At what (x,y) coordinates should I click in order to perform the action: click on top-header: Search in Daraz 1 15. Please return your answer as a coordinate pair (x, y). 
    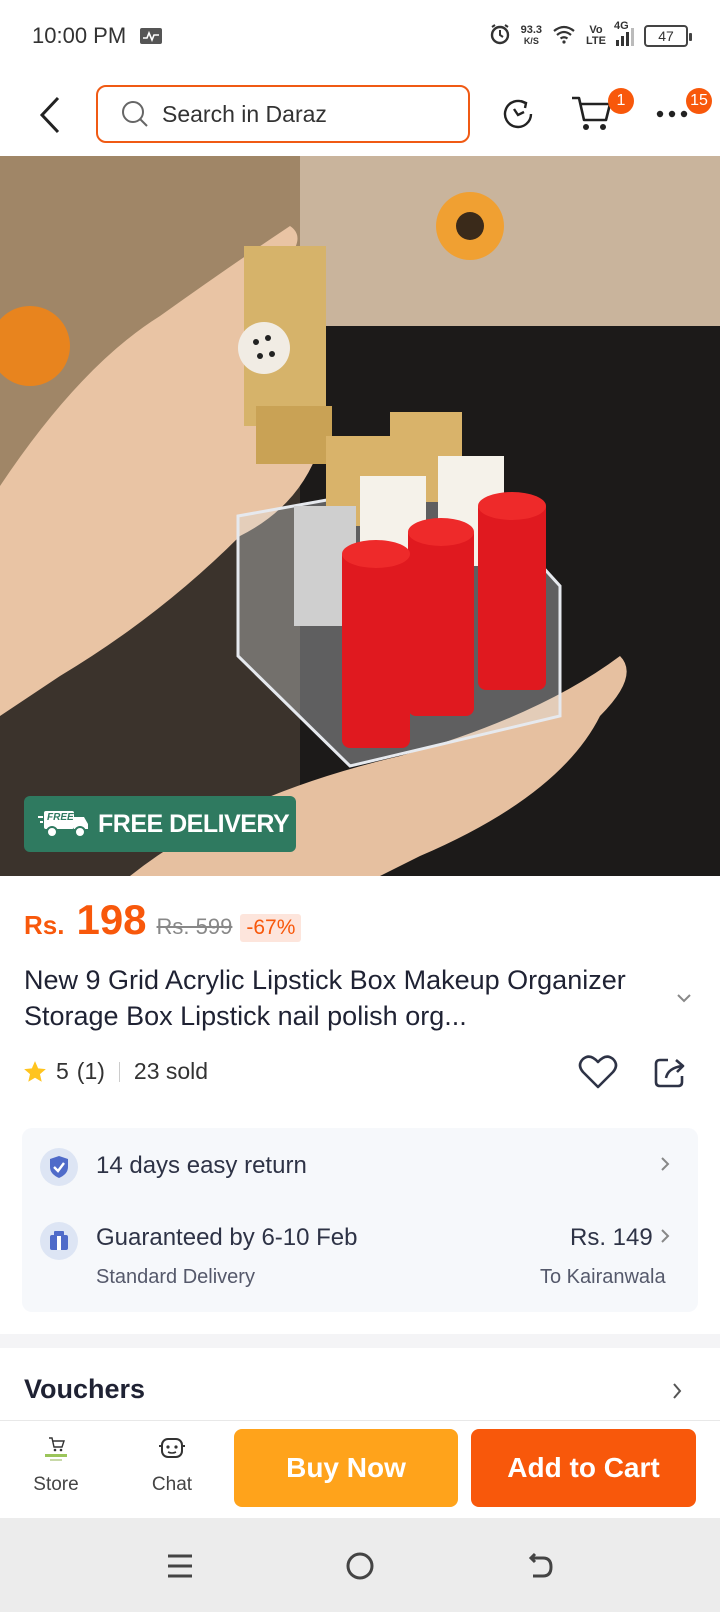
    Looking at the image, I should click on (360, 115).